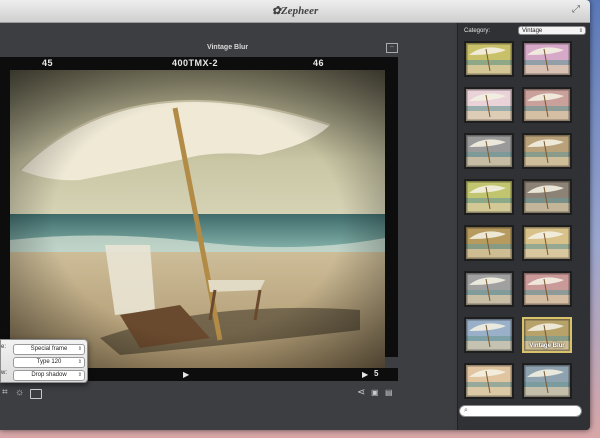 This screenshot has height=438, width=600. Describe the element at coordinates (532, 31) in the screenshot. I see `category-value: Vintage` at that location.